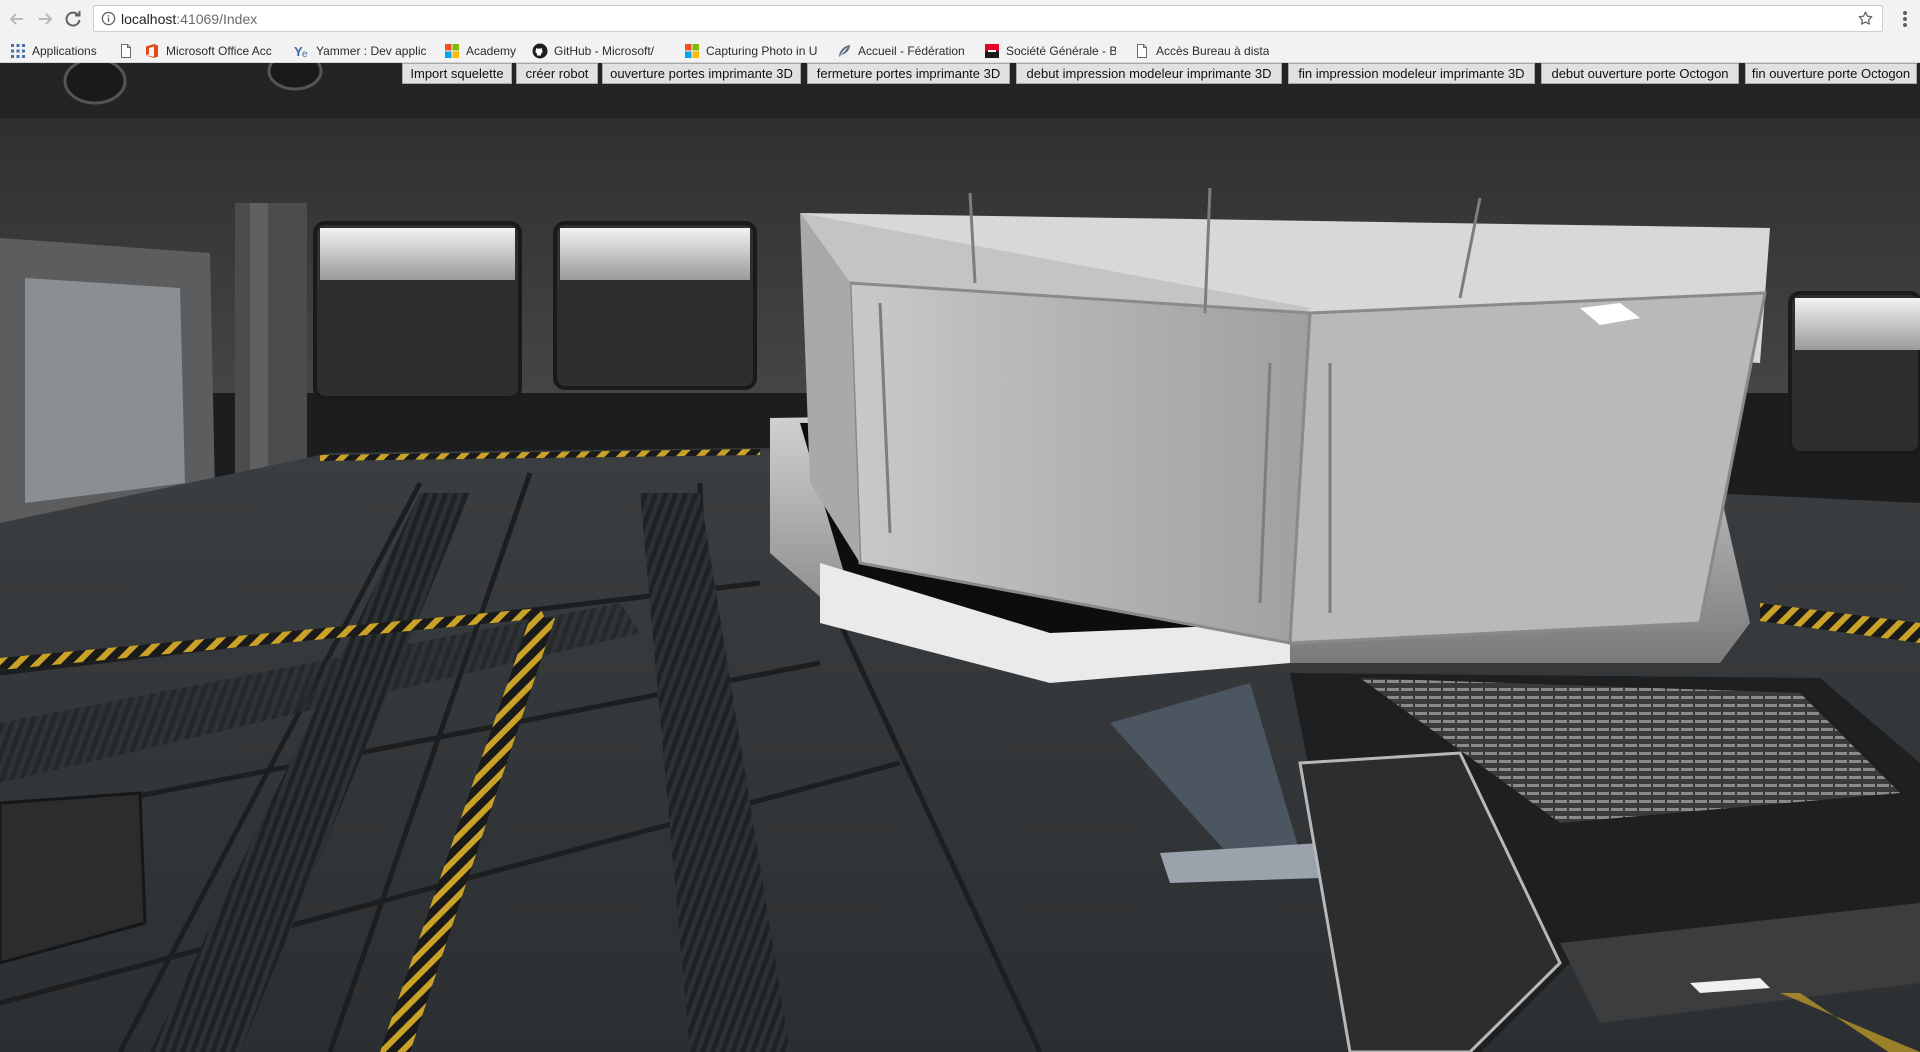  I want to click on bookmark-label: Société Générale - B, so click(1061, 50).